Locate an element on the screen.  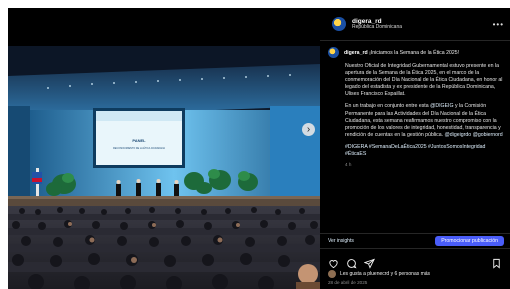
mention-digeig: @DIGEIG is located at coordinates (441, 106).